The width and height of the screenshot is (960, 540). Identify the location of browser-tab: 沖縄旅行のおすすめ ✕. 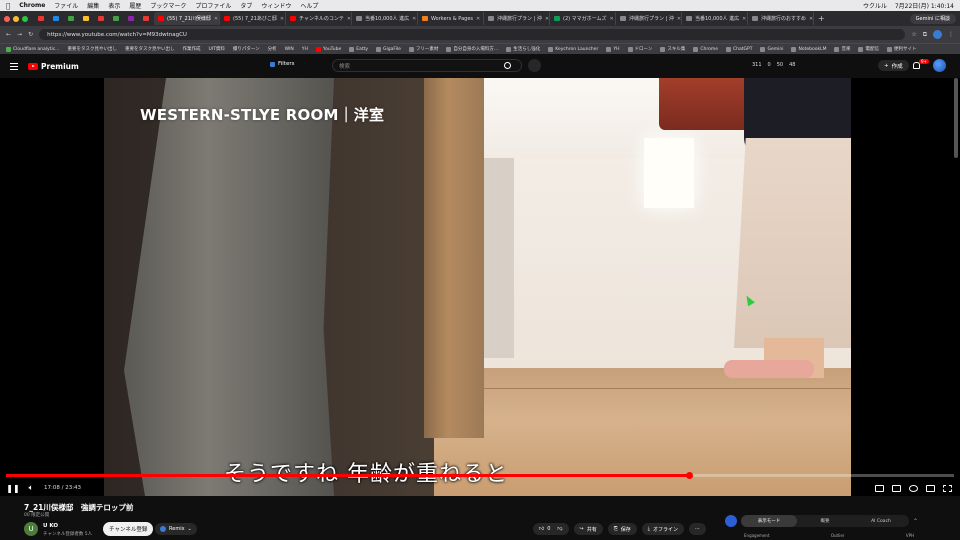
(781, 18).